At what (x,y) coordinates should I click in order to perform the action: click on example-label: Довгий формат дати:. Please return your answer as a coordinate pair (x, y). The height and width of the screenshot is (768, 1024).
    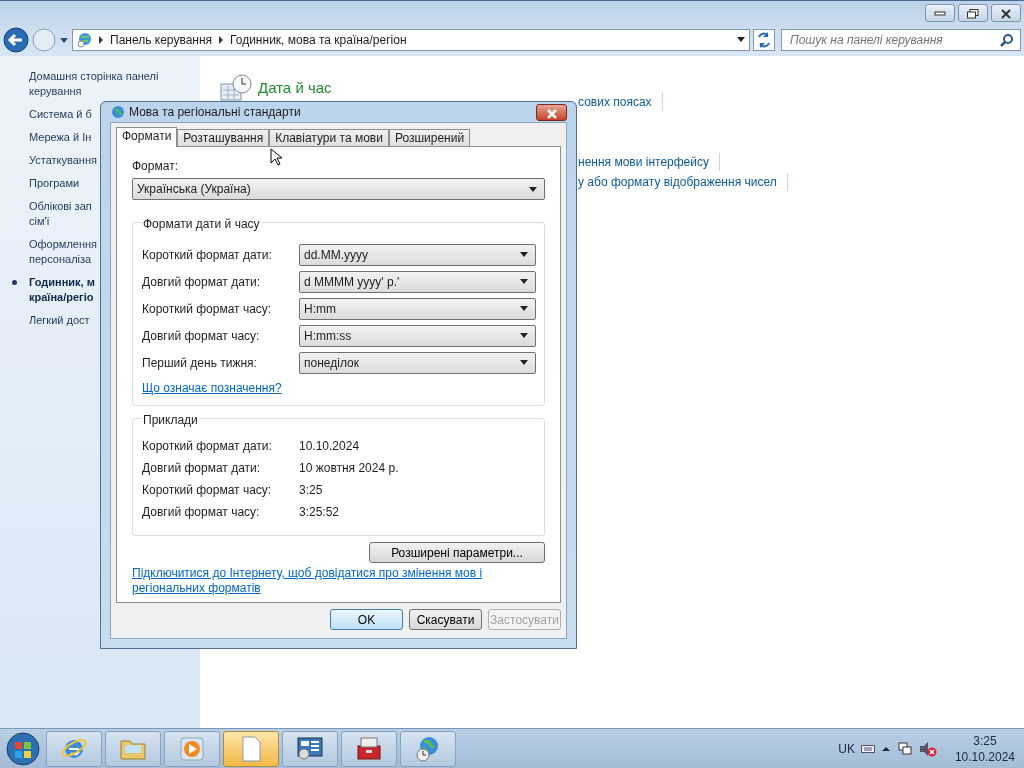
    Looking at the image, I should click on (202, 468).